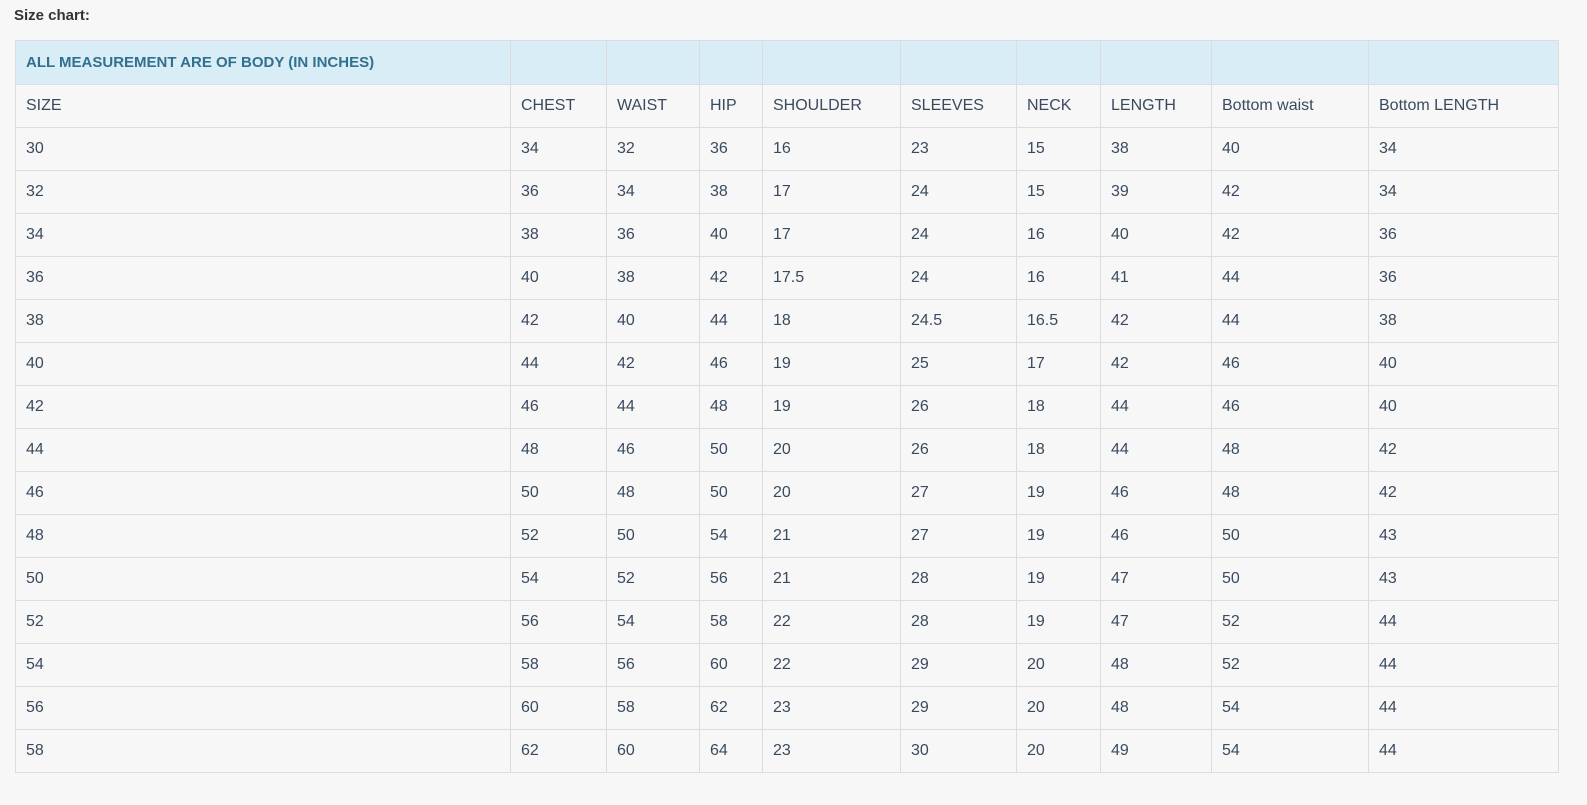  I want to click on measurement-cell: 62, so click(731, 708).